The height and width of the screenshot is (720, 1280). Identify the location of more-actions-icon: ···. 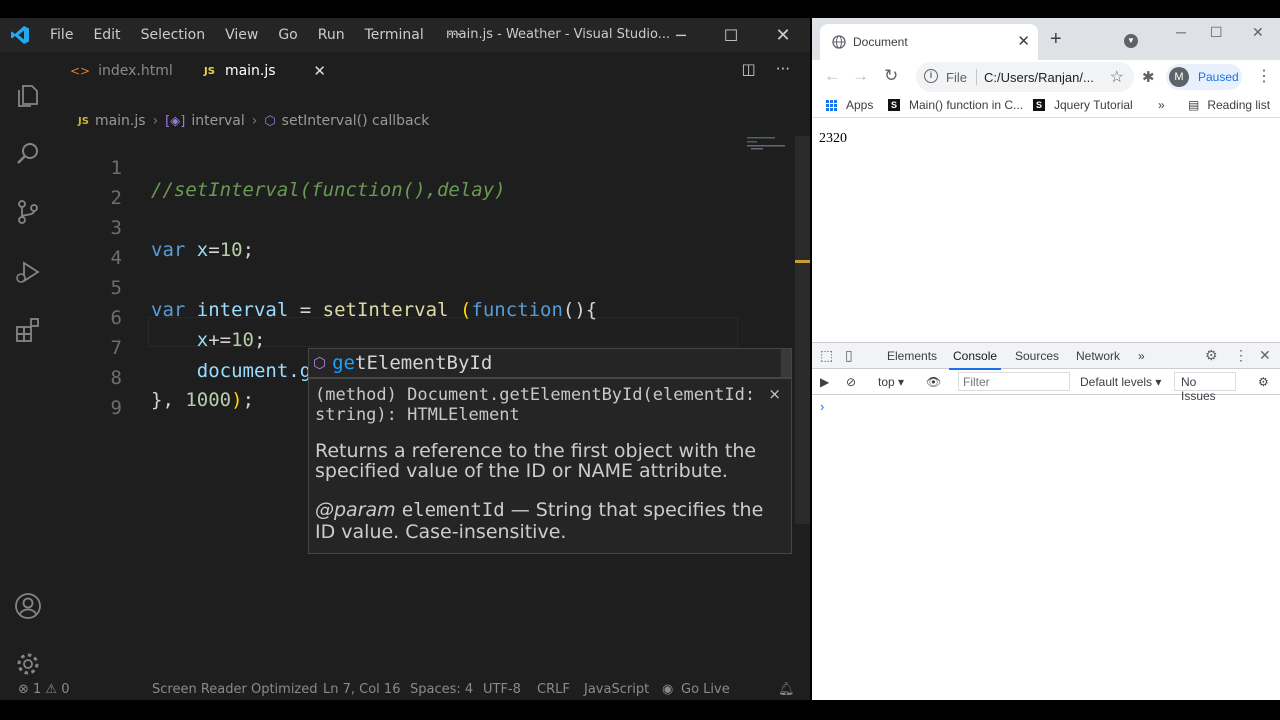
(783, 69).